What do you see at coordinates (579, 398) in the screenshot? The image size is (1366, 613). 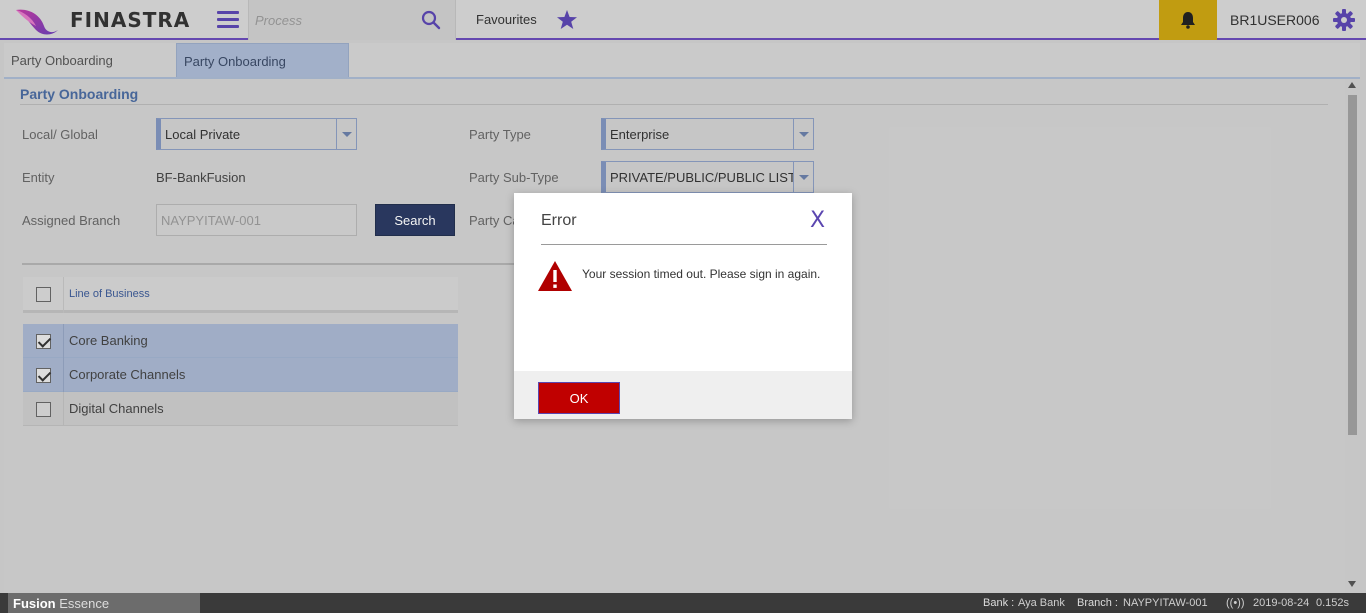 I see `ok-button: OK` at bounding box center [579, 398].